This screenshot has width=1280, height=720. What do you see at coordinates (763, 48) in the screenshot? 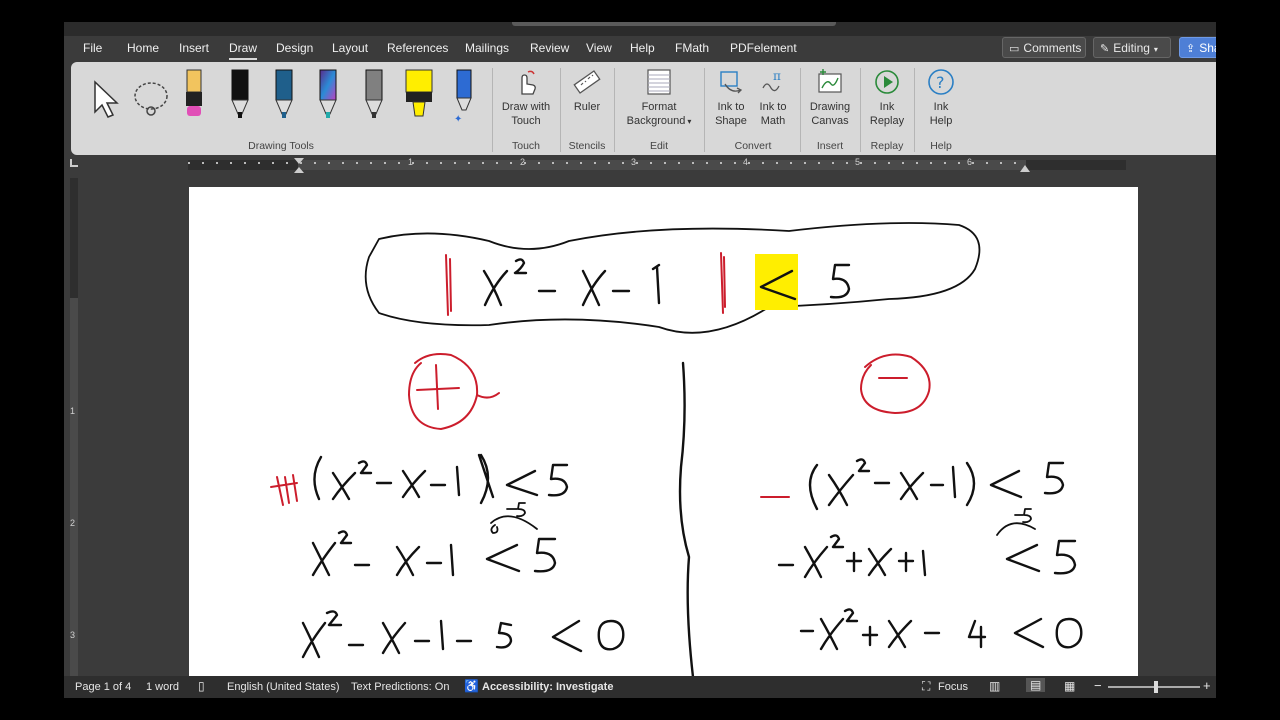
I see `tab-pdfelement: PDFelement` at bounding box center [763, 48].